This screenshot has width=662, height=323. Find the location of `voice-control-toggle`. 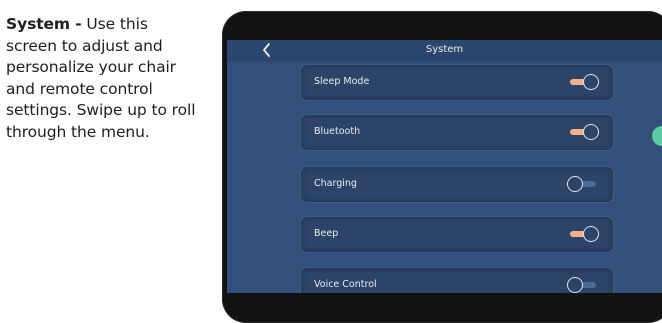

voice-control-toggle is located at coordinates (583, 285).